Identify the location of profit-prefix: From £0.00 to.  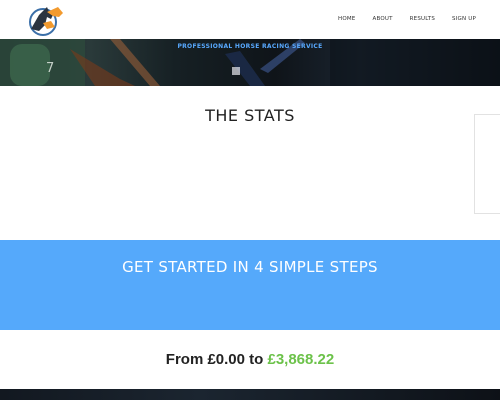
(214, 359).